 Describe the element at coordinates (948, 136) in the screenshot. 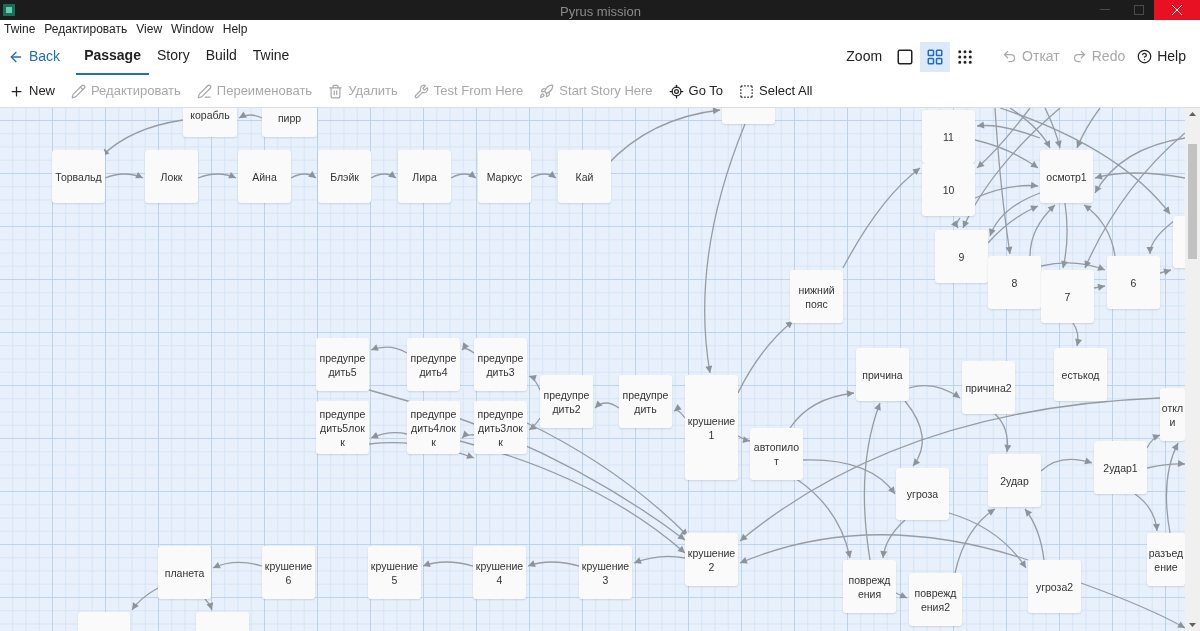

I see `passage-card: 11` at that location.